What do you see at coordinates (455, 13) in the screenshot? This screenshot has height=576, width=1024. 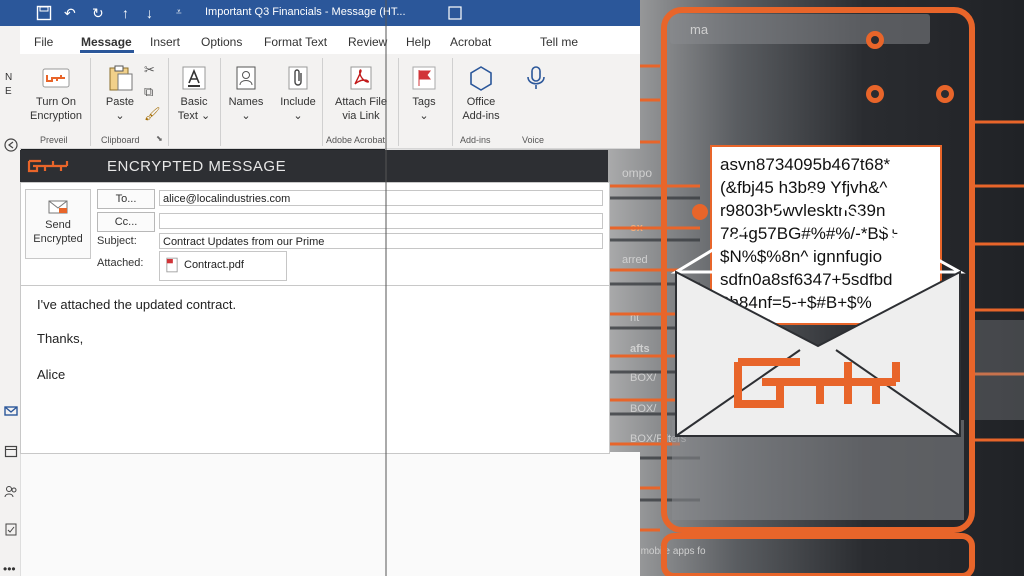 I see `ribbon-display-icon` at bounding box center [455, 13].